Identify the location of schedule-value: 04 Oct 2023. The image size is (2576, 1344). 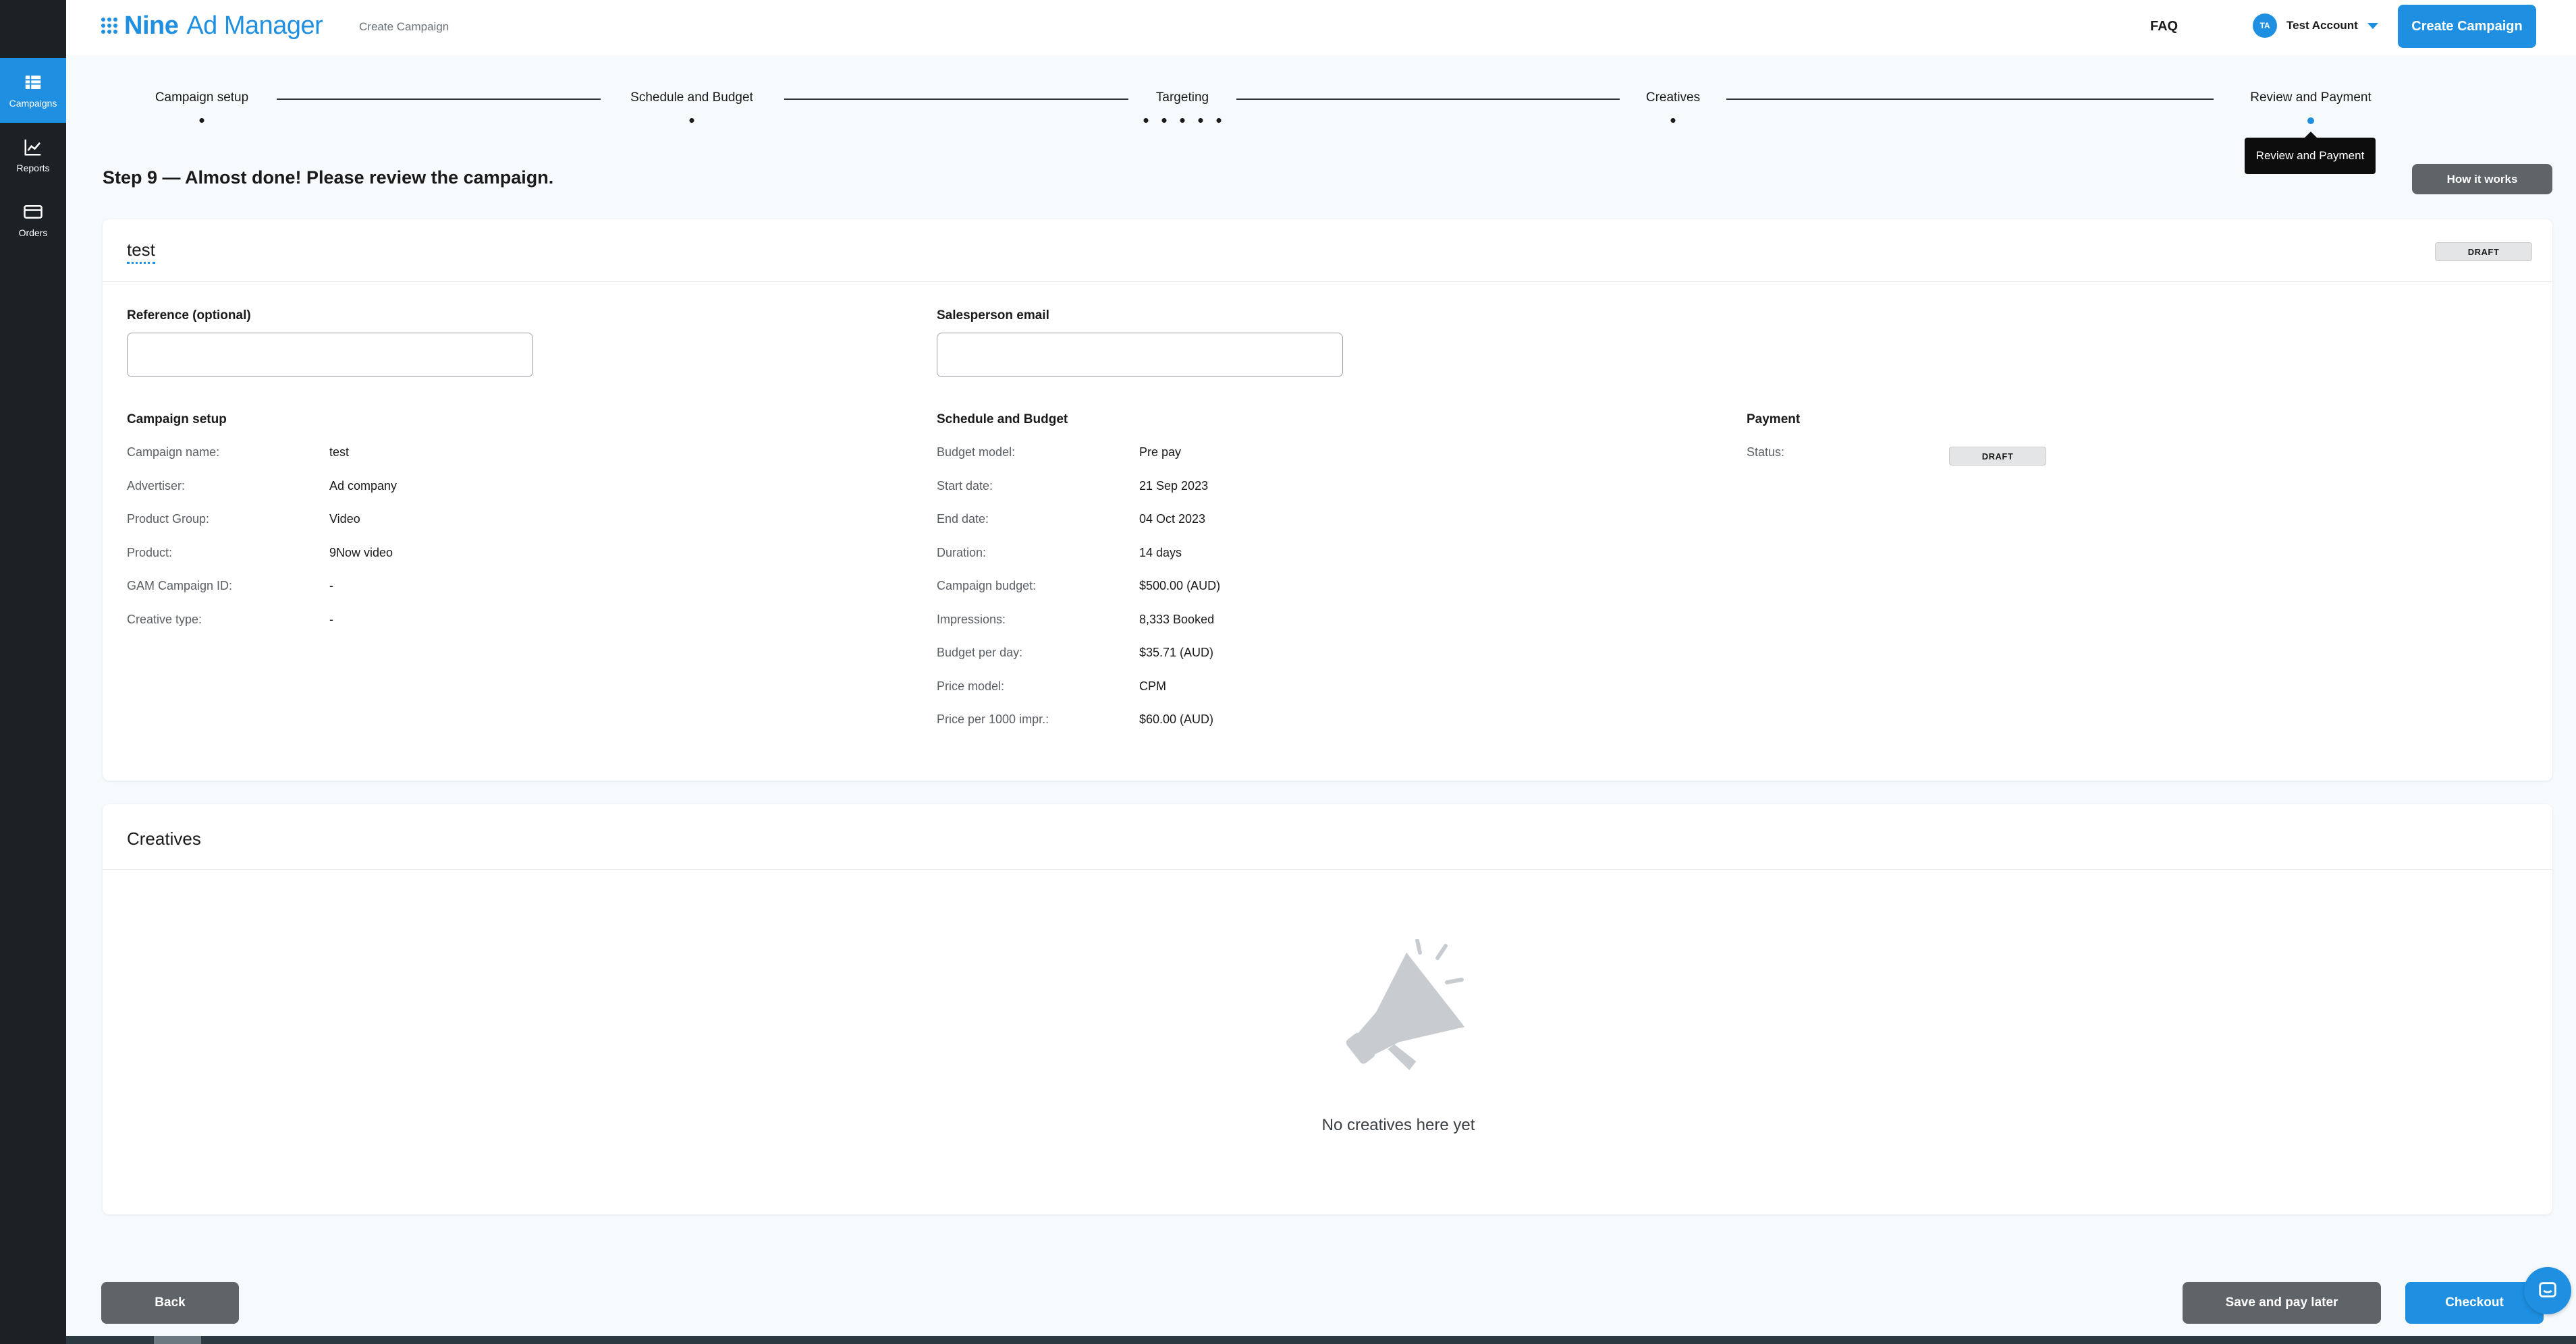
(1172, 519).